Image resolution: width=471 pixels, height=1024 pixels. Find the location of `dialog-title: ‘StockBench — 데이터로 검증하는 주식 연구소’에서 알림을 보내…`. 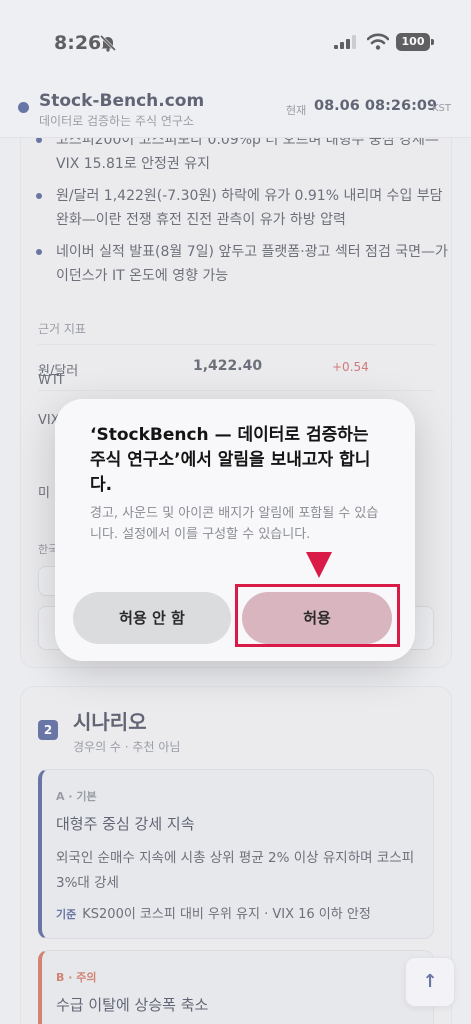

dialog-title: ‘StockBench — 데이터로 검증하는 주식 연구소’에서 알림을 보내… is located at coordinates (230, 460).